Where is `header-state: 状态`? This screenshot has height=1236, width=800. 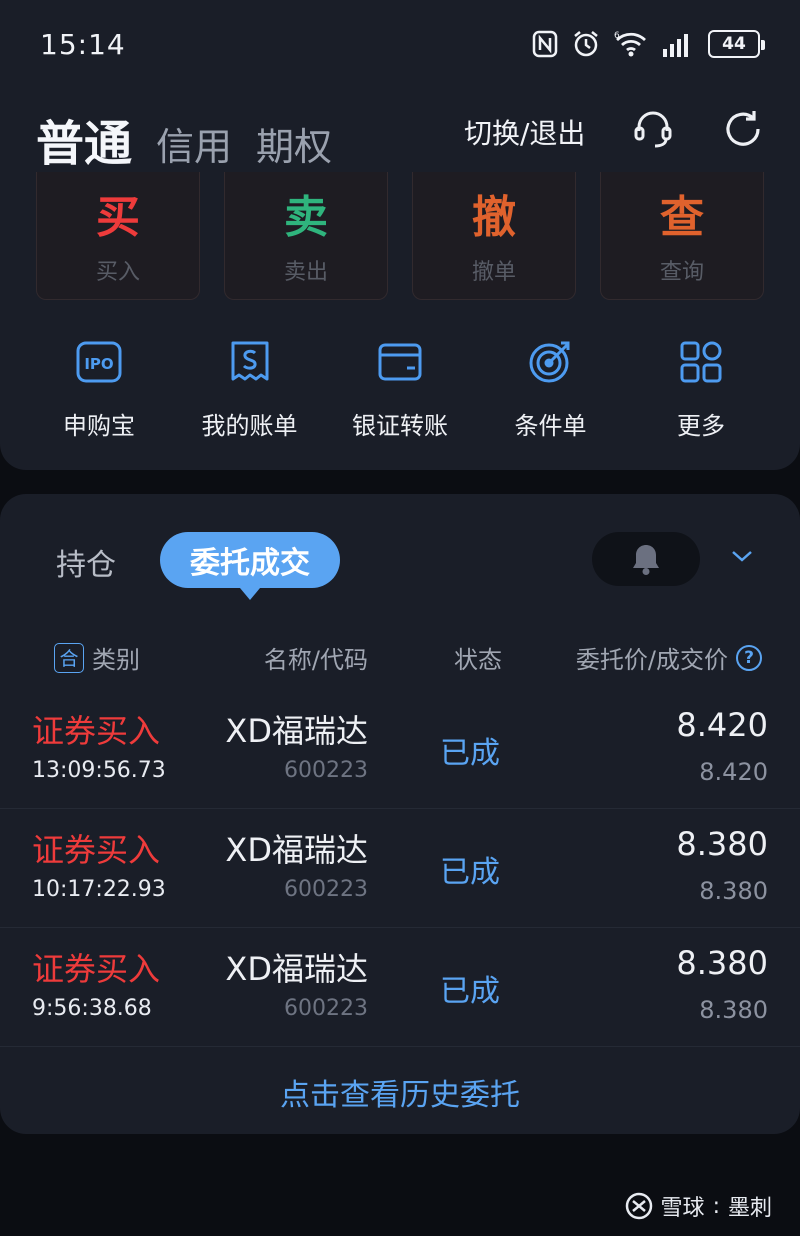 header-state: 状态 is located at coordinates (478, 660).